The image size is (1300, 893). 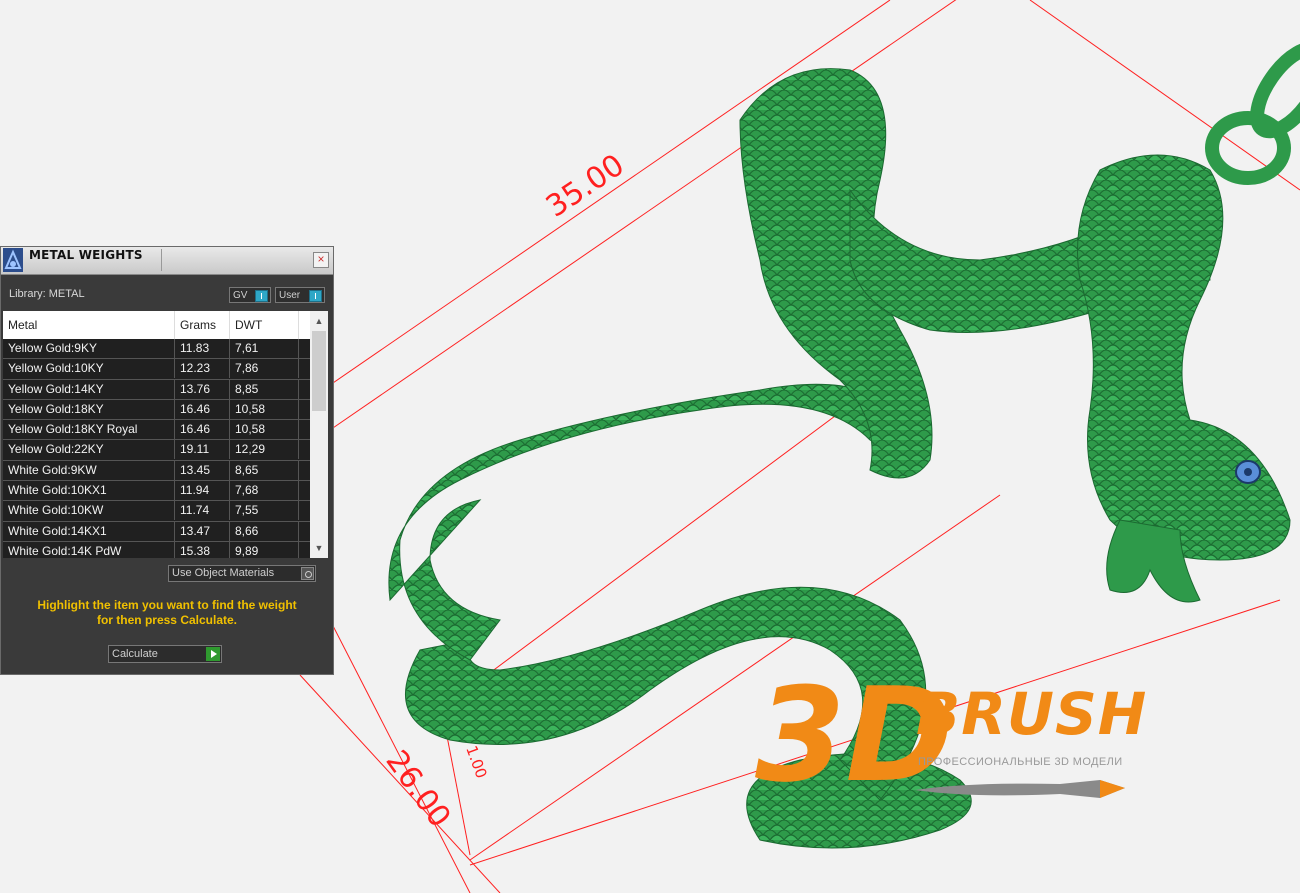 What do you see at coordinates (89, 369) in the screenshot?
I see `cell-metal: Yellow Gold:10KY` at bounding box center [89, 369].